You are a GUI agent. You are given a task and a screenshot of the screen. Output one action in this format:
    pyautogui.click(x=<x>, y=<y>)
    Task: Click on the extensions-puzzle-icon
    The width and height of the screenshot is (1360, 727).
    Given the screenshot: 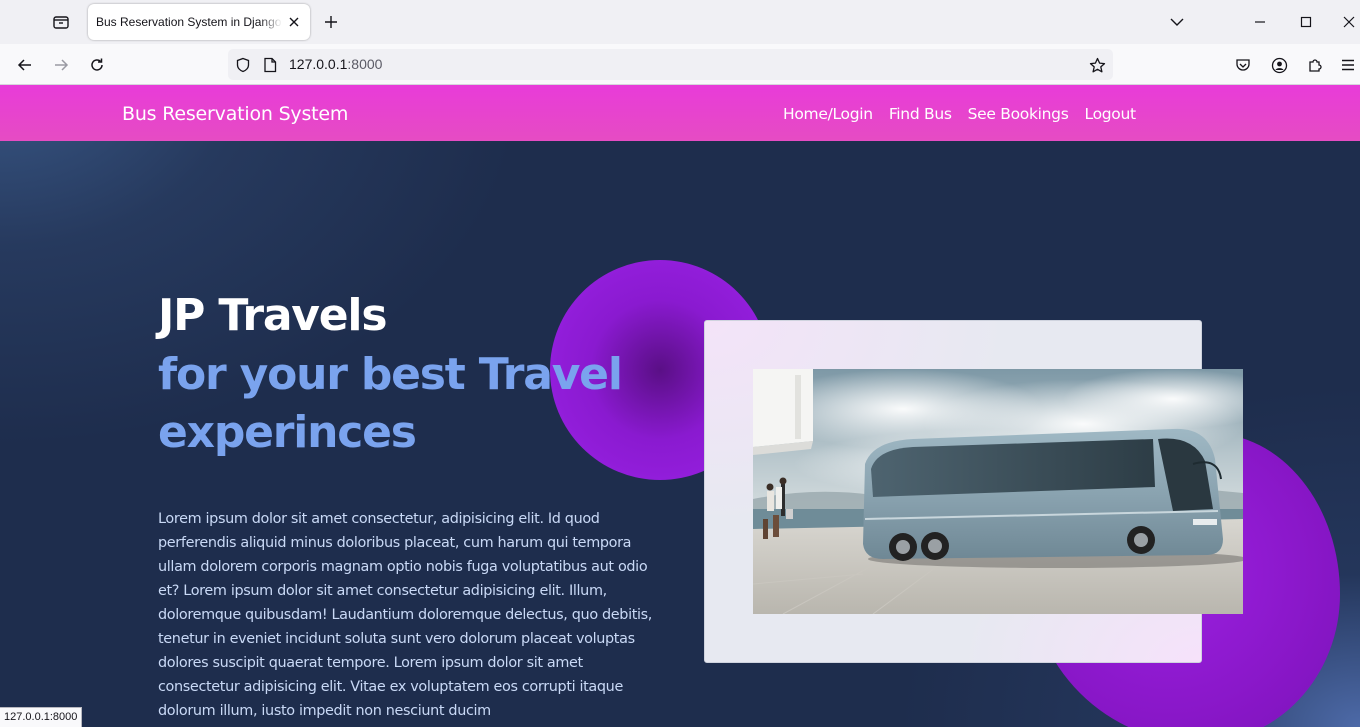 What is the action you would take?
    pyautogui.click(x=1315, y=65)
    